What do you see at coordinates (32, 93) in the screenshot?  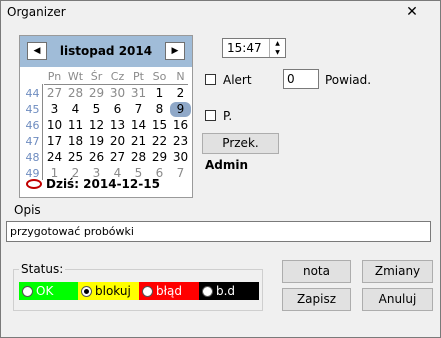 I see `week-number: 44` at bounding box center [32, 93].